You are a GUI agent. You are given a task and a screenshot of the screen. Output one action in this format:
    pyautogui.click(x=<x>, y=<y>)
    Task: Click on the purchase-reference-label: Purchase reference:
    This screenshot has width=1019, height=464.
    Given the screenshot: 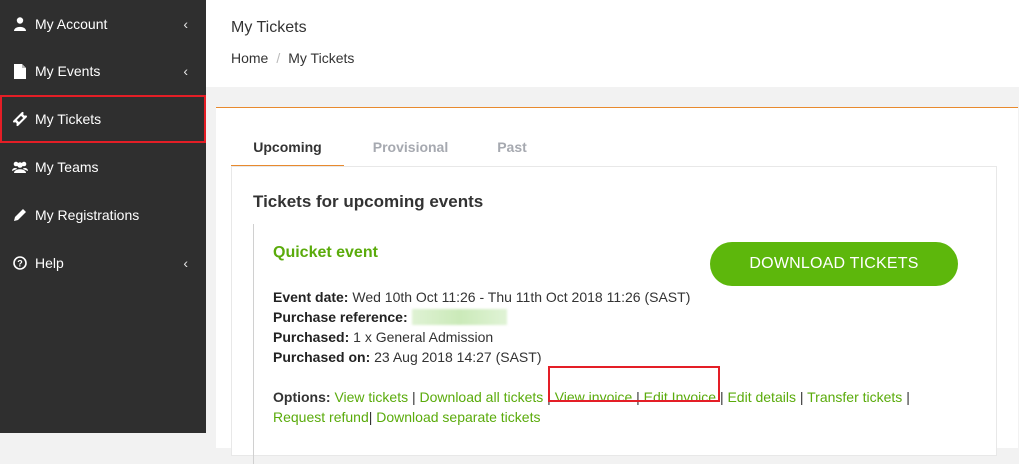 What is the action you would take?
    pyautogui.click(x=340, y=317)
    